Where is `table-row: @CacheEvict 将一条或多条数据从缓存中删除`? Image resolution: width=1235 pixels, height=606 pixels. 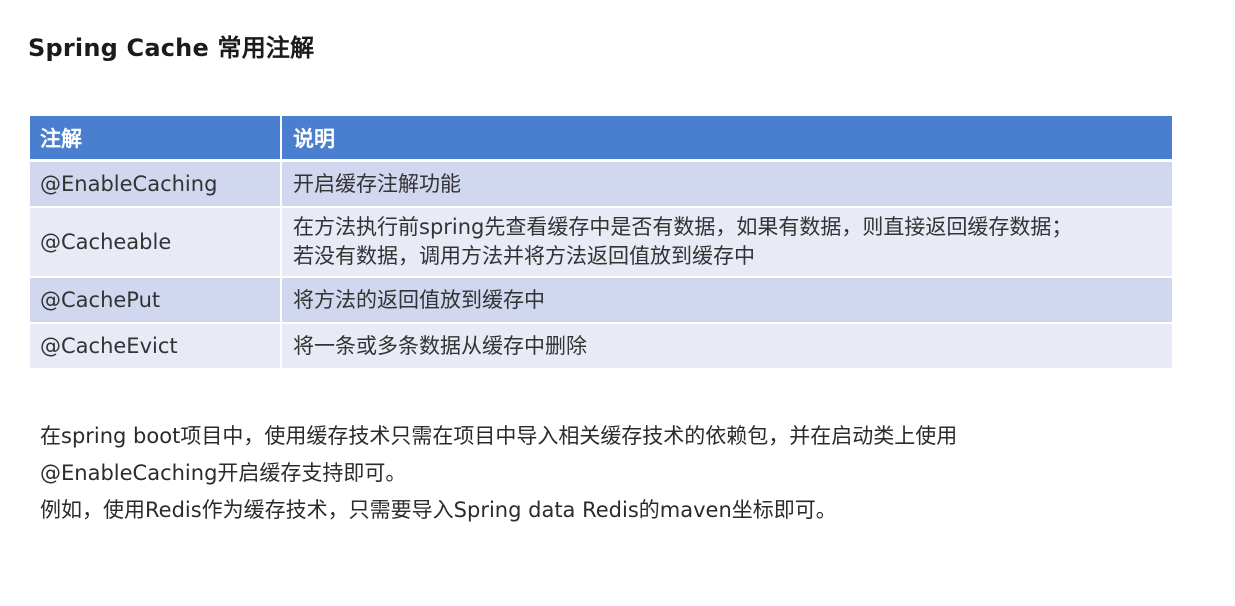 table-row: @CacheEvict 将一条或多条数据从缓存中删除 is located at coordinates (601, 346).